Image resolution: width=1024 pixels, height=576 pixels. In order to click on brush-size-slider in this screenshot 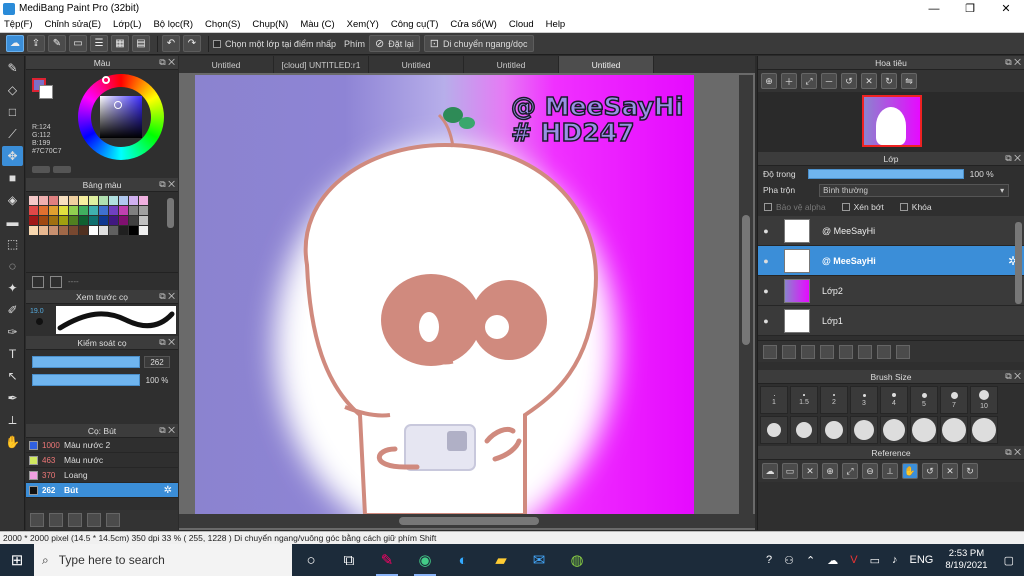, I will do `click(86, 362)`.